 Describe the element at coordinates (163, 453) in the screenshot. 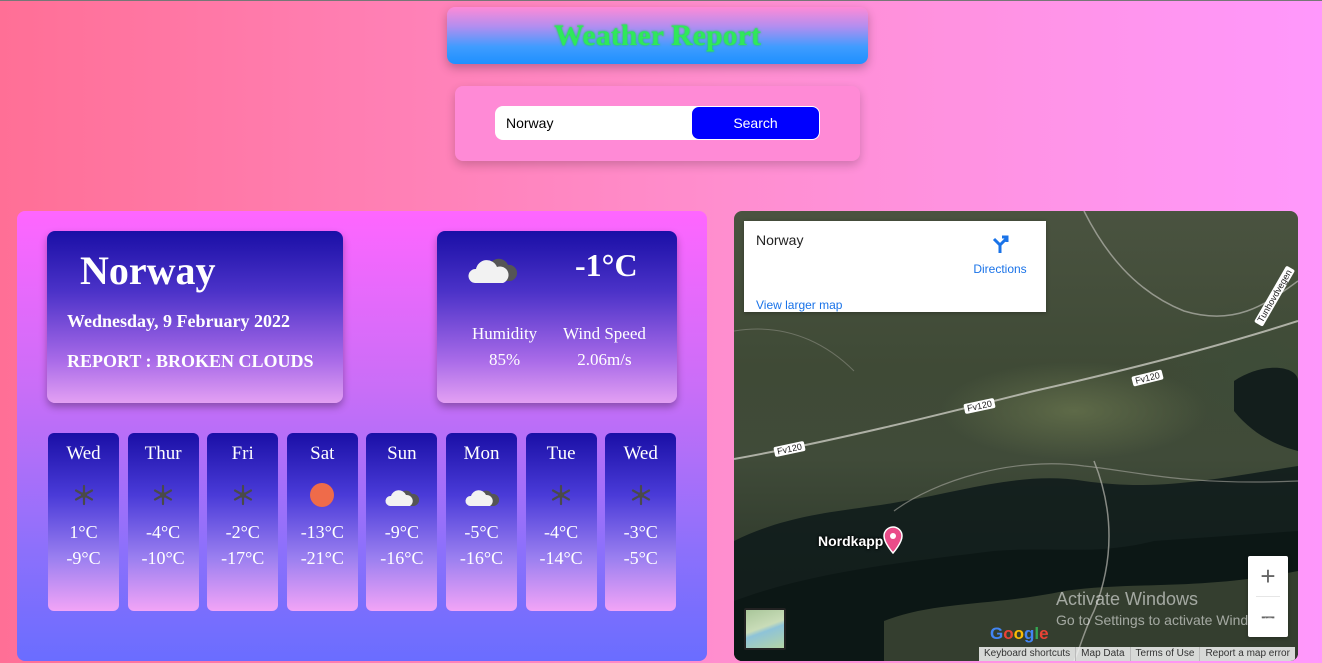

I see `forecast-day: Thur` at that location.